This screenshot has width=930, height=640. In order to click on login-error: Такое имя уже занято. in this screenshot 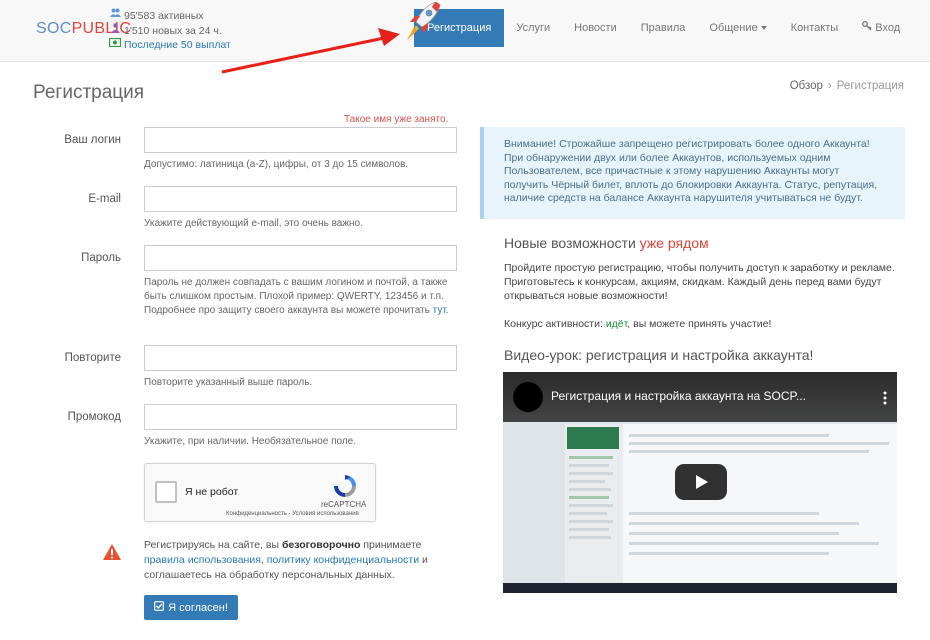, I will do `click(396, 119)`.